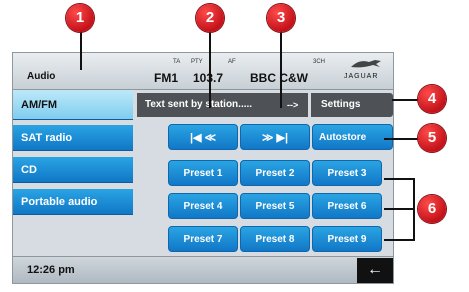  I want to click on autostore-button: Autostore, so click(352, 137).